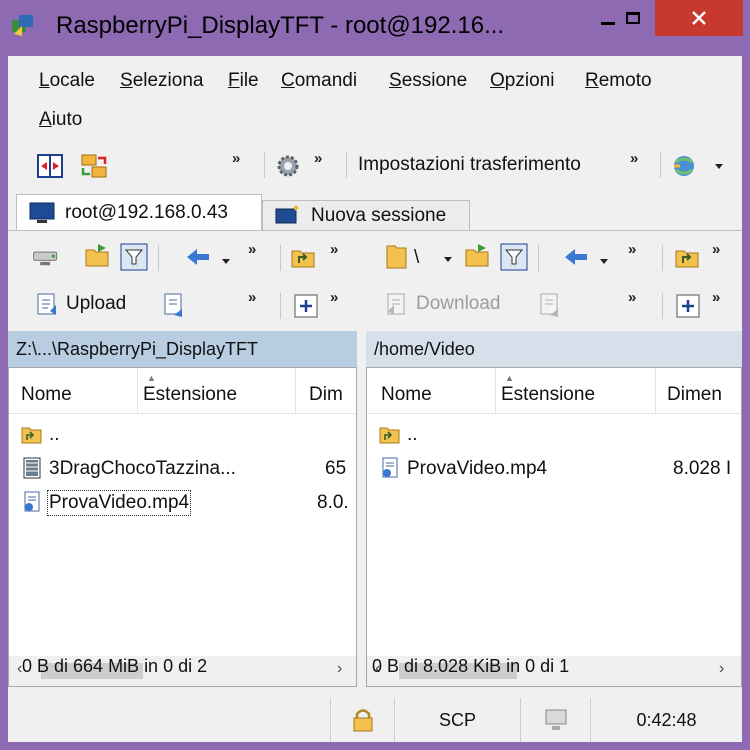 This screenshot has height=750, width=750. What do you see at coordinates (119, 503) in the screenshot?
I see `file-name-selected: ProvaVideo.mp4` at bounding box center [119, 503].